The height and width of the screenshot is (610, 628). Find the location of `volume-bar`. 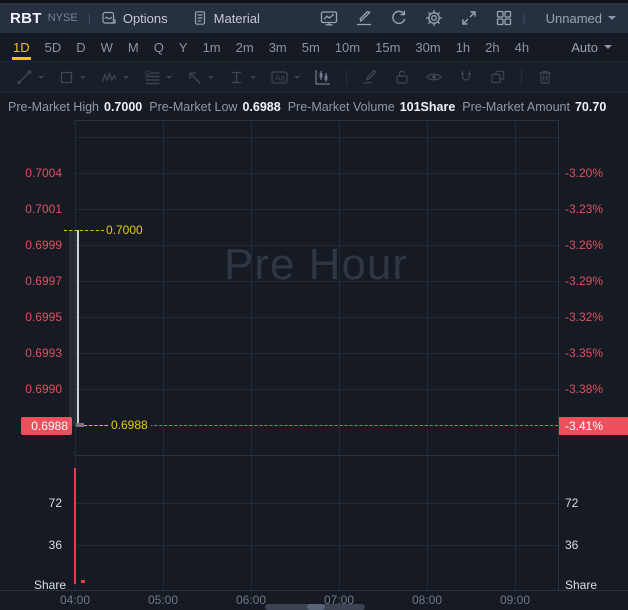

volume-bar is located at coordinates (75, 526).